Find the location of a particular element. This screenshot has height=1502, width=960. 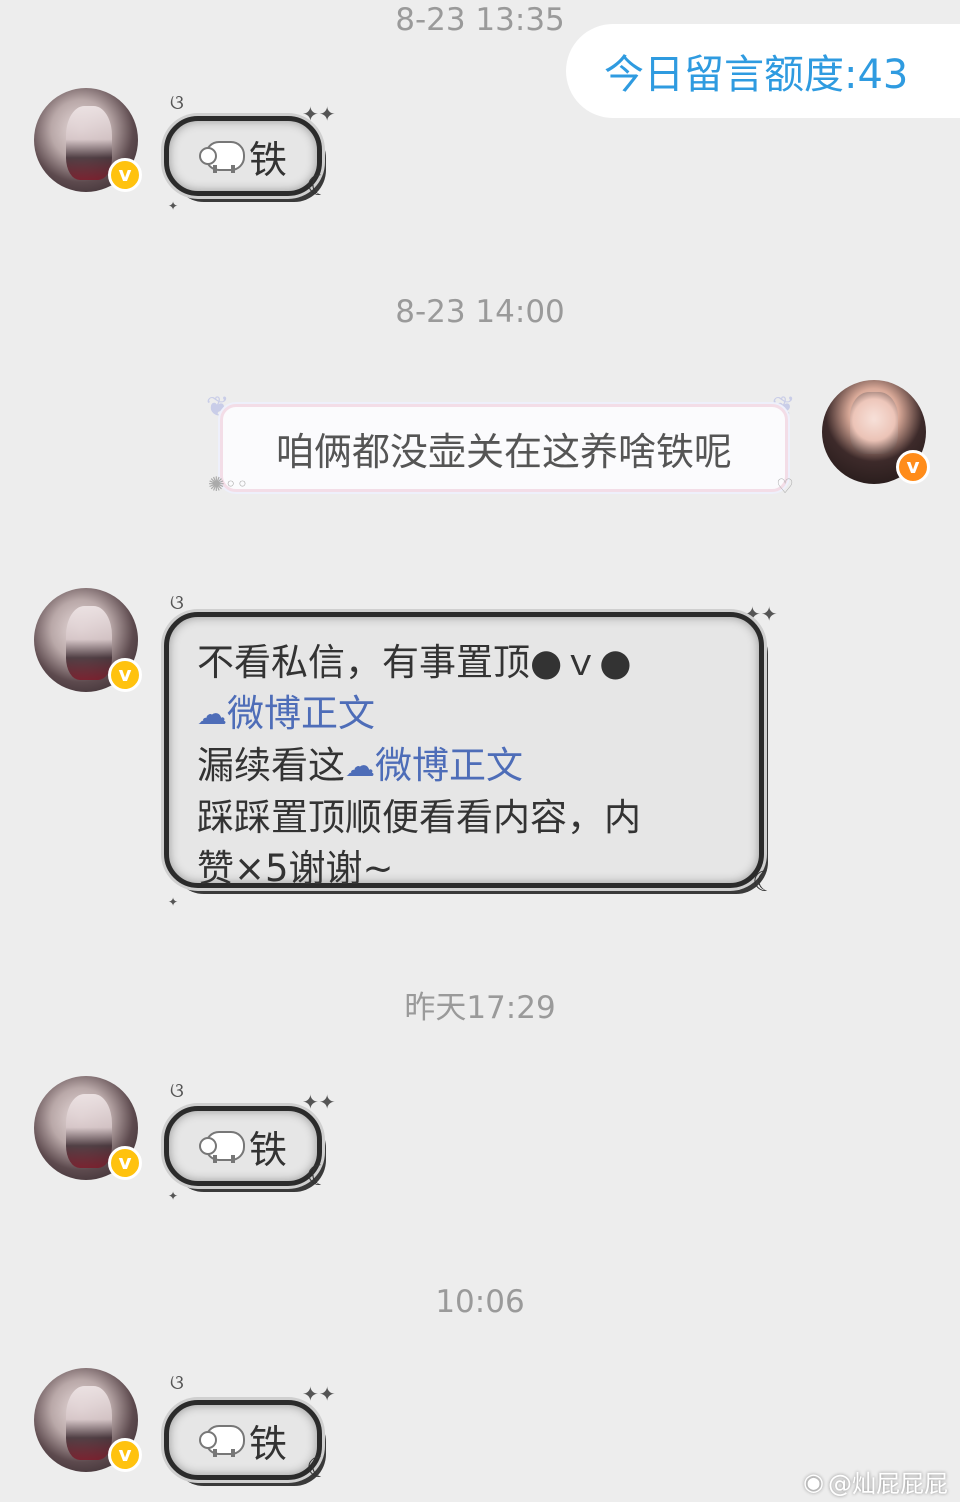

message-bubble: 咱俩都没壶关在这养啥铁呢 is located at coordinates (504, 448).